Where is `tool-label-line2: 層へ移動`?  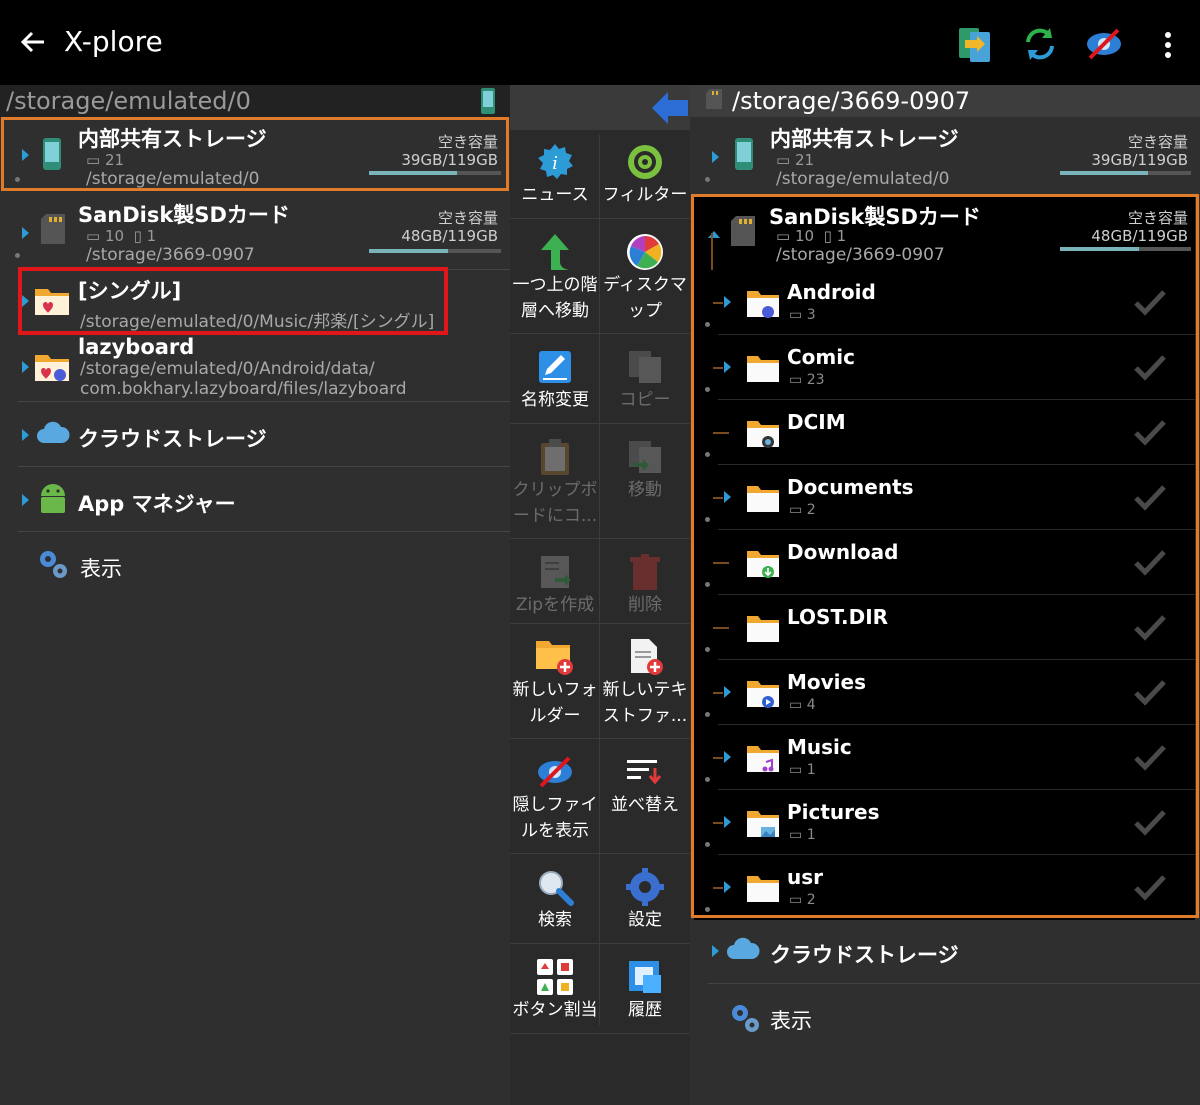 tool-label-line2: 層へ移動 is located at coordinates (555, 311).